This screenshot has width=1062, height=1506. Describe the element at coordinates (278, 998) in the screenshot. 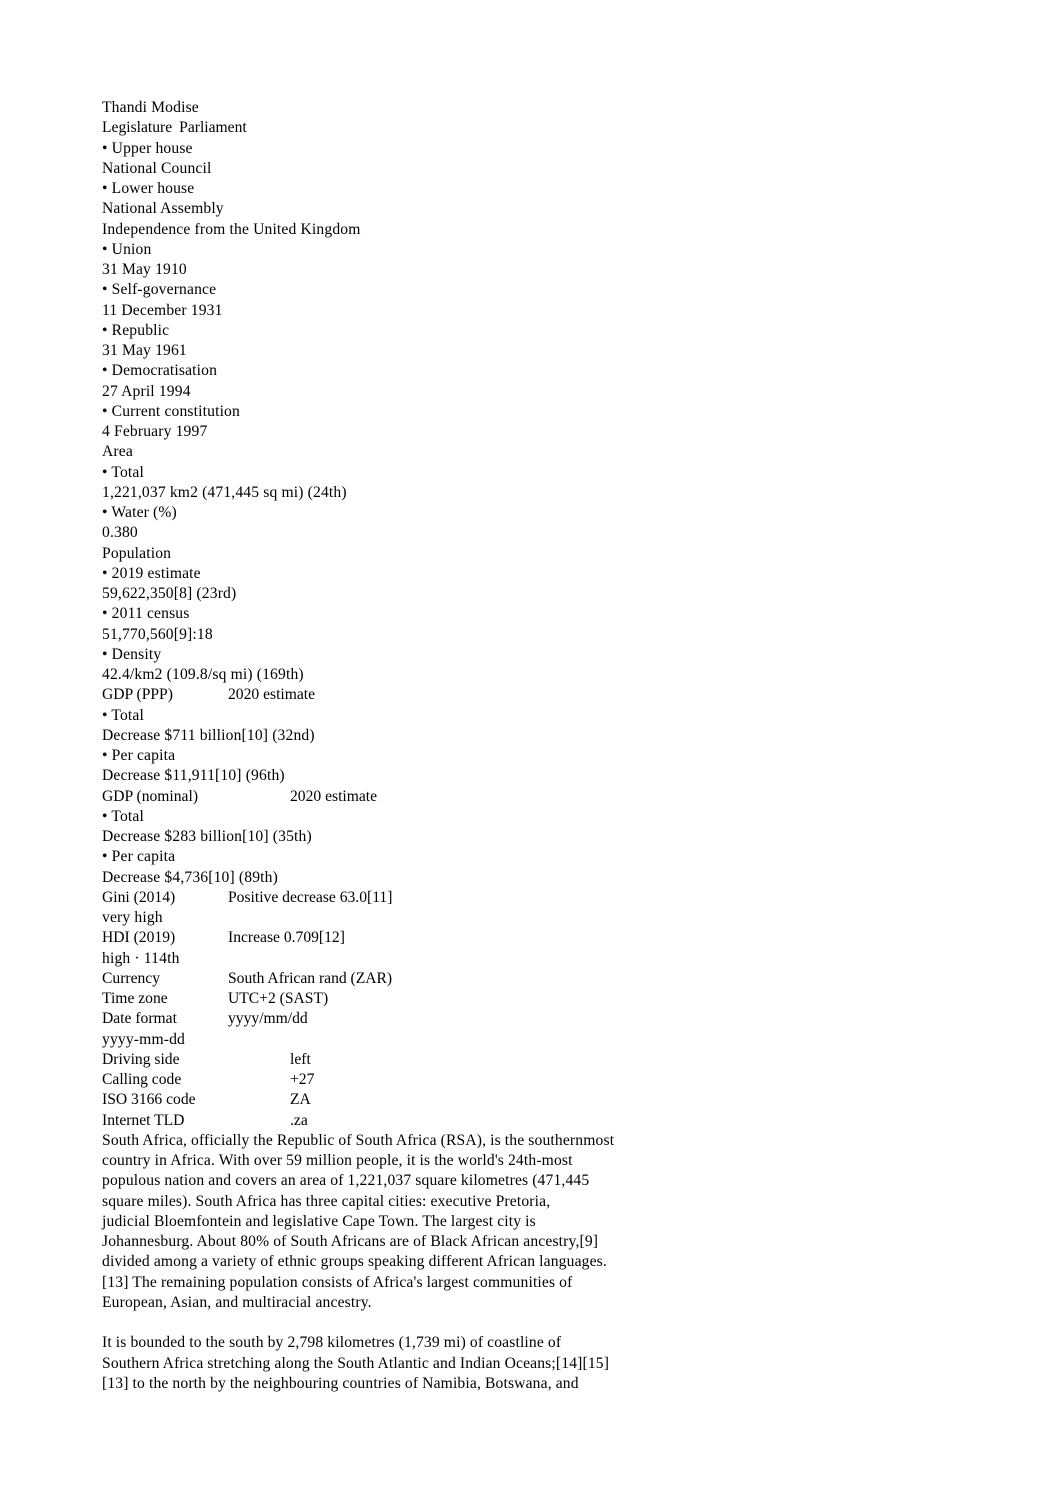

I see `infobox-value-time-zone: UTC+2 (SAST)` at that location.